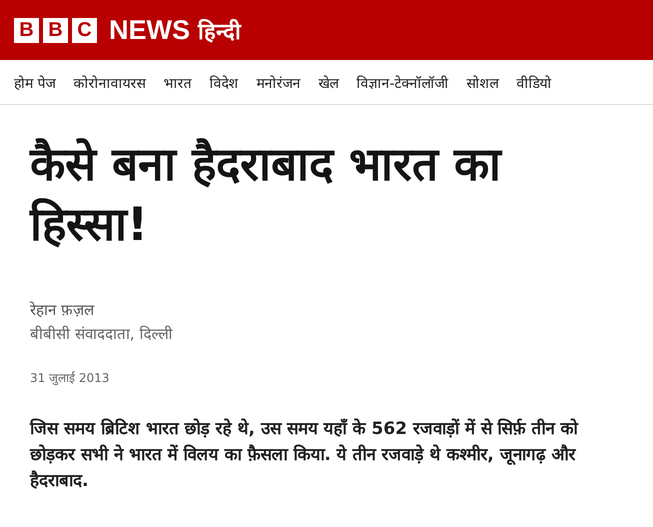  Describe the element at coordinates (278, 82) in the screenshot. I see `nav-link: मनोरंजन` at that location.